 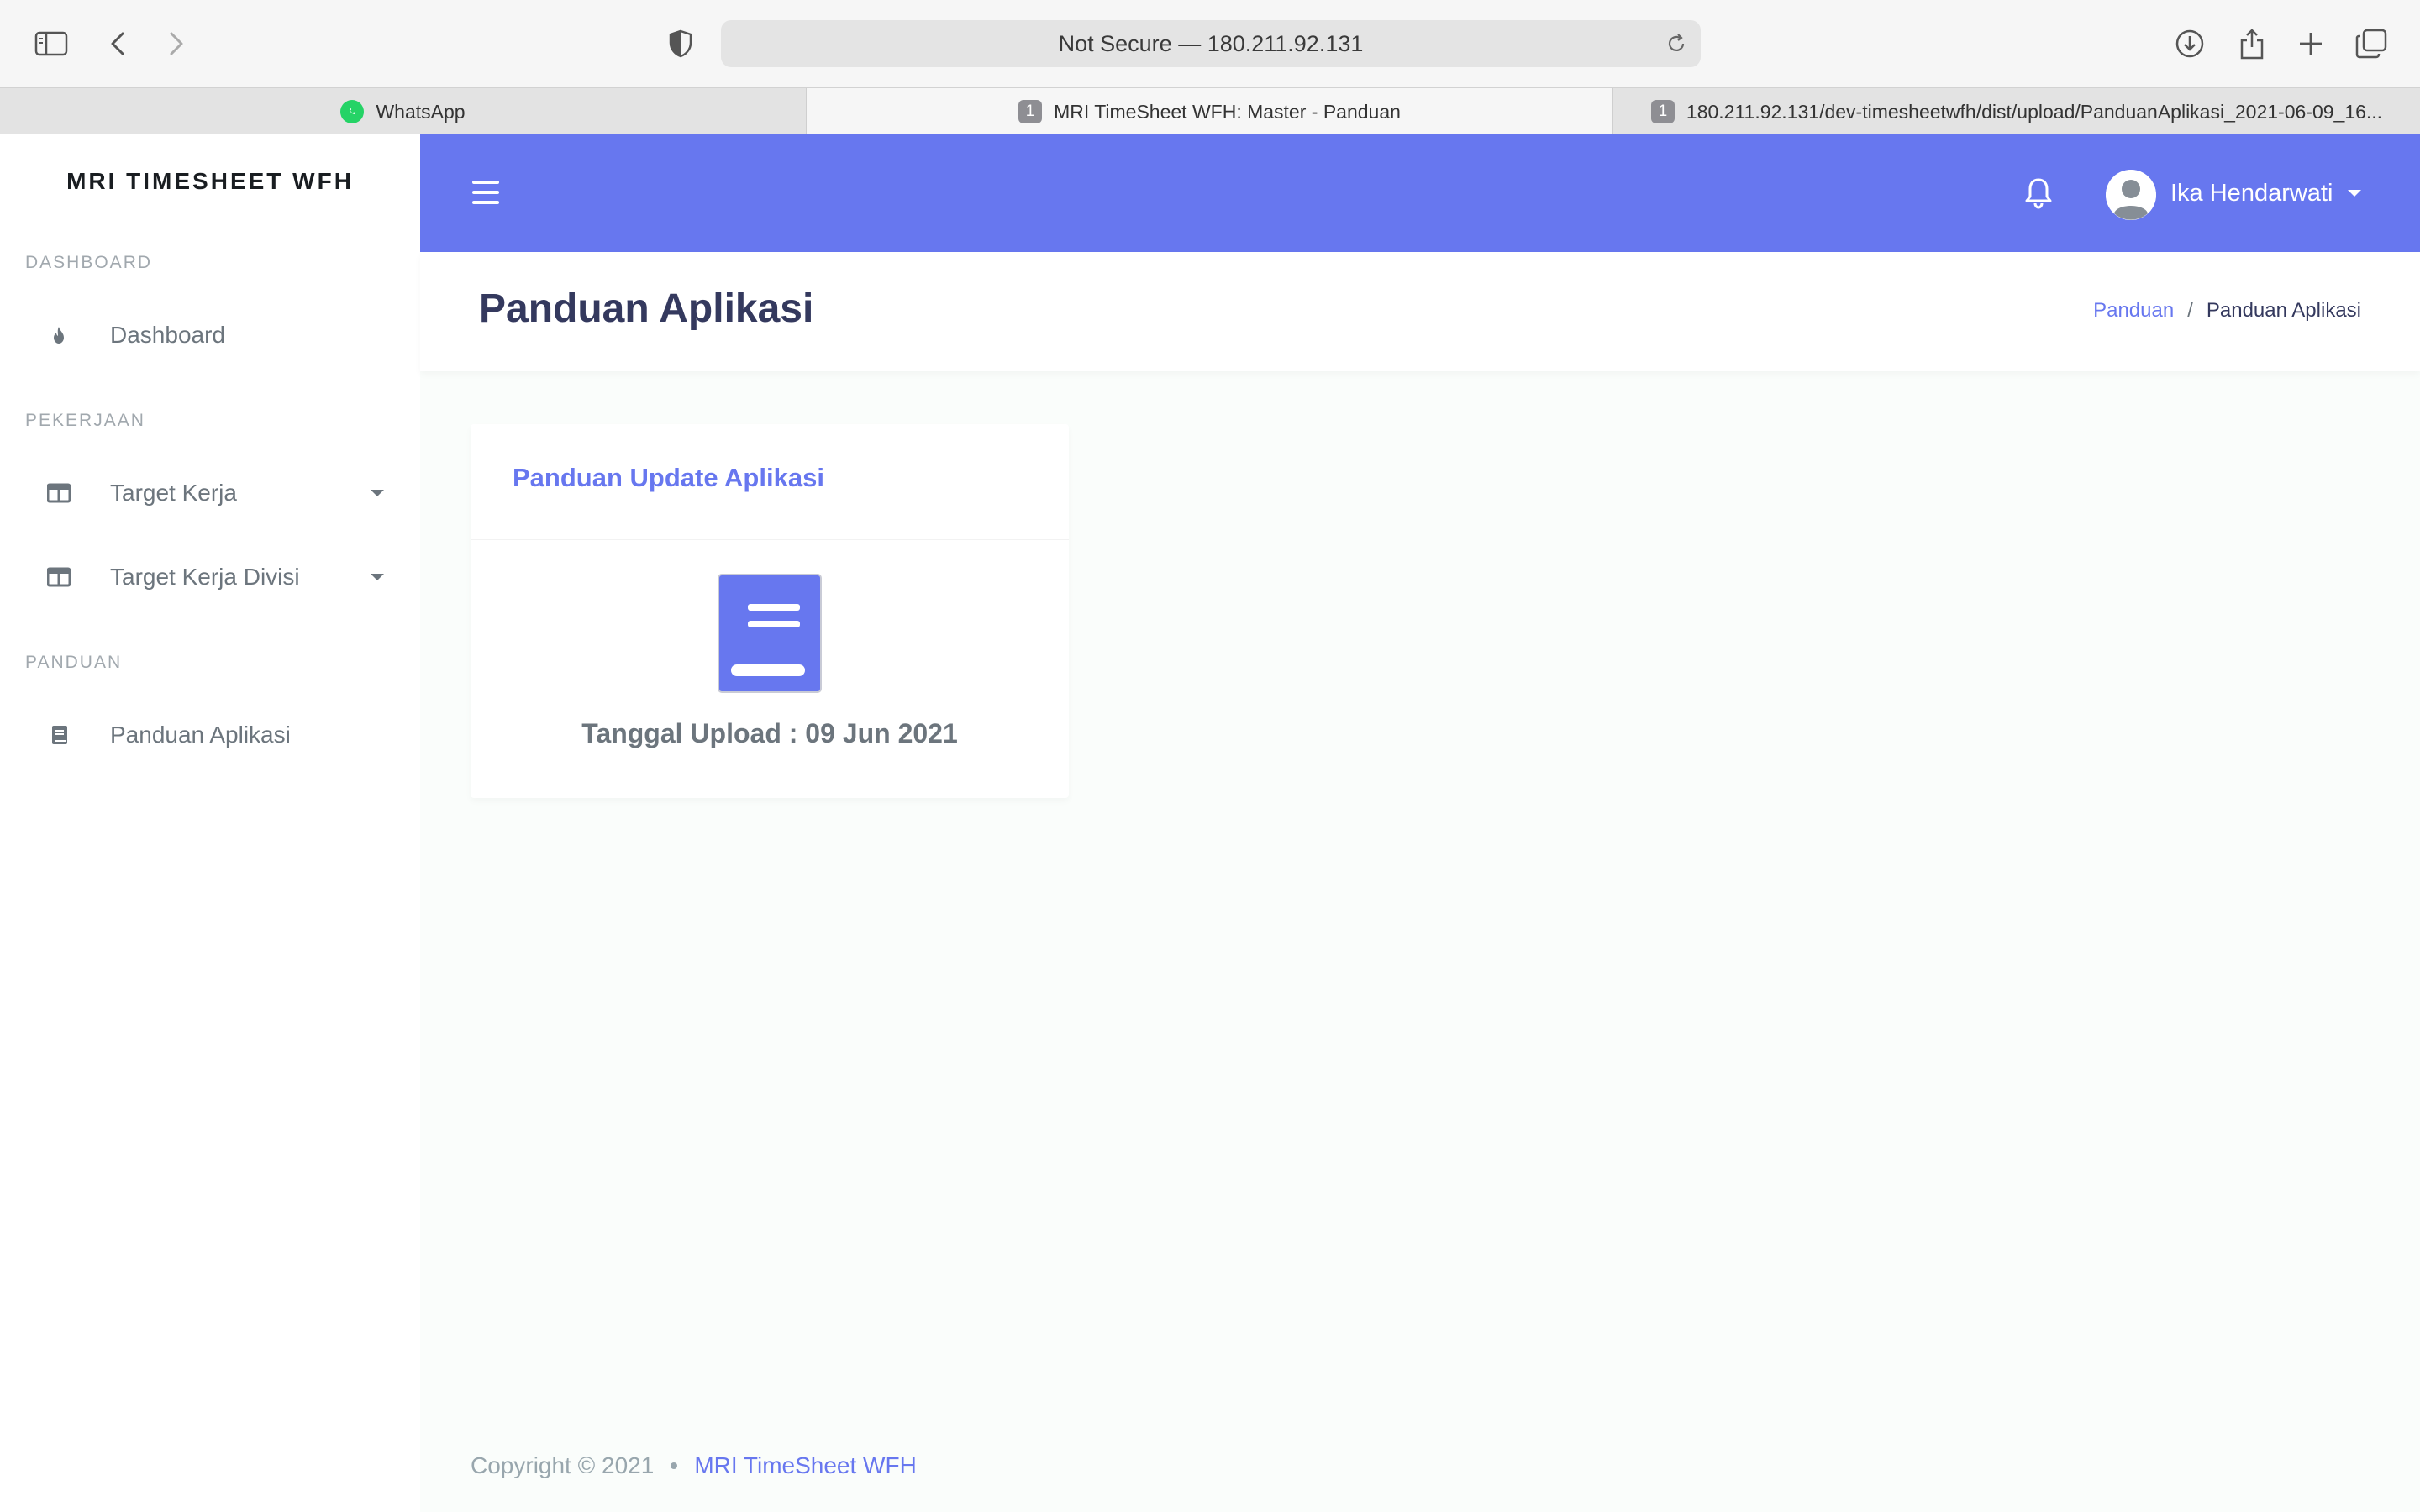 I want to click on reload-icon, so click(x=1677, y=43).